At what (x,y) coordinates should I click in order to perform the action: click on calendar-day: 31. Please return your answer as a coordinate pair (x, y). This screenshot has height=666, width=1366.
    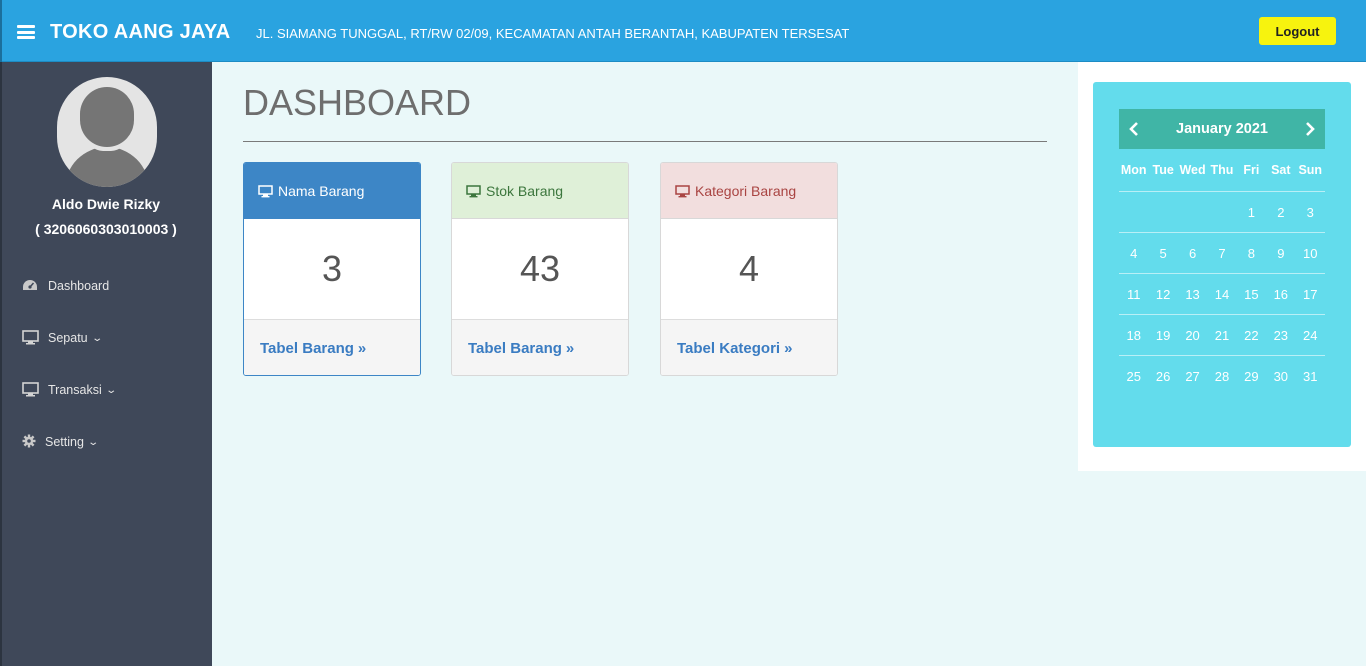
    Looking at the image, I should click on (1310, 376).